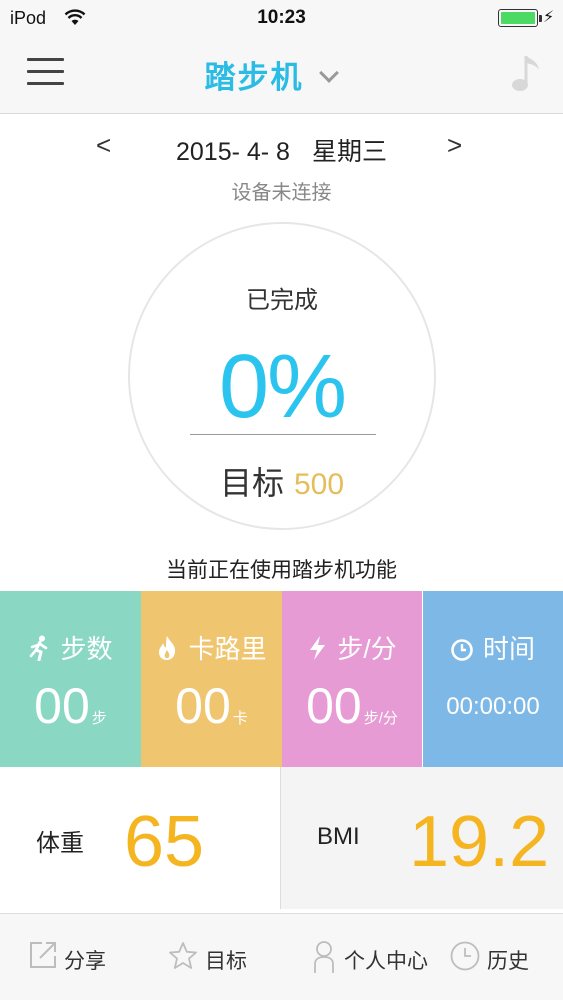 The height and width of the screenshot is (1000, 563). Describe the element at coordinates (282, 300) in the screenshot. I see `completed-label: 已完成` at that location.